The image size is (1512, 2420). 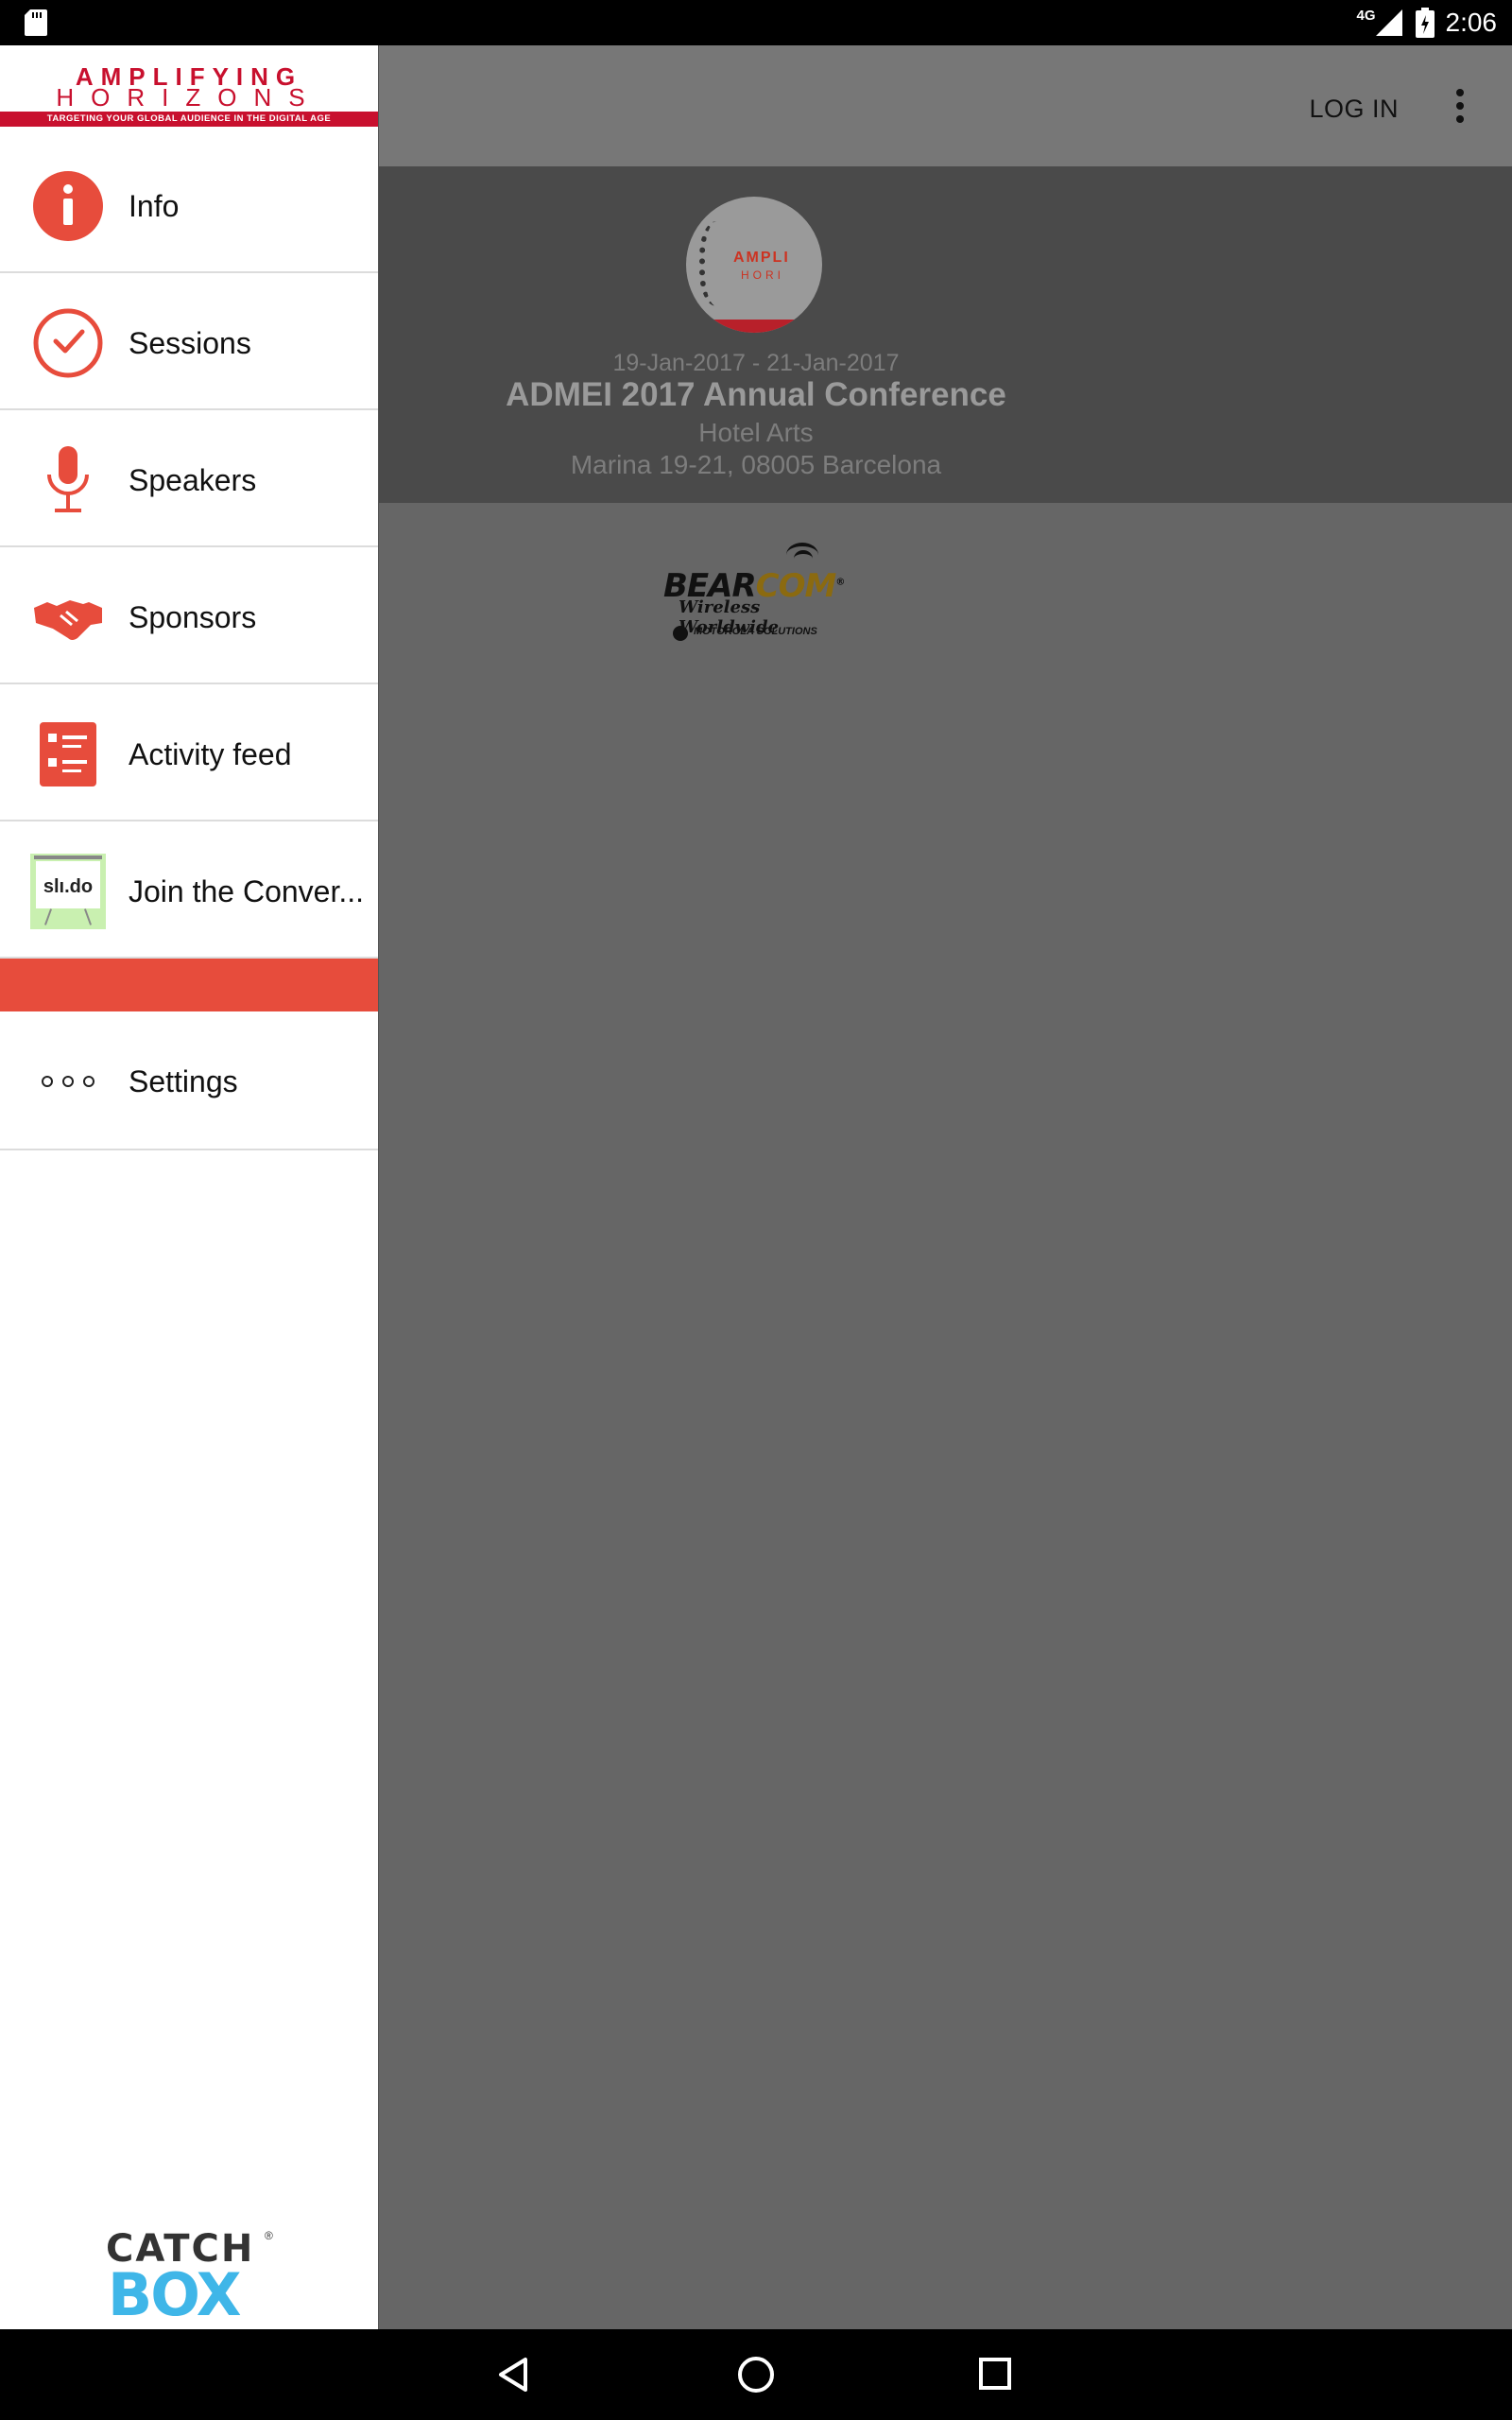 I want to click on drawer-item-activity-feed: Activity feed, so click(x=189, y=753).